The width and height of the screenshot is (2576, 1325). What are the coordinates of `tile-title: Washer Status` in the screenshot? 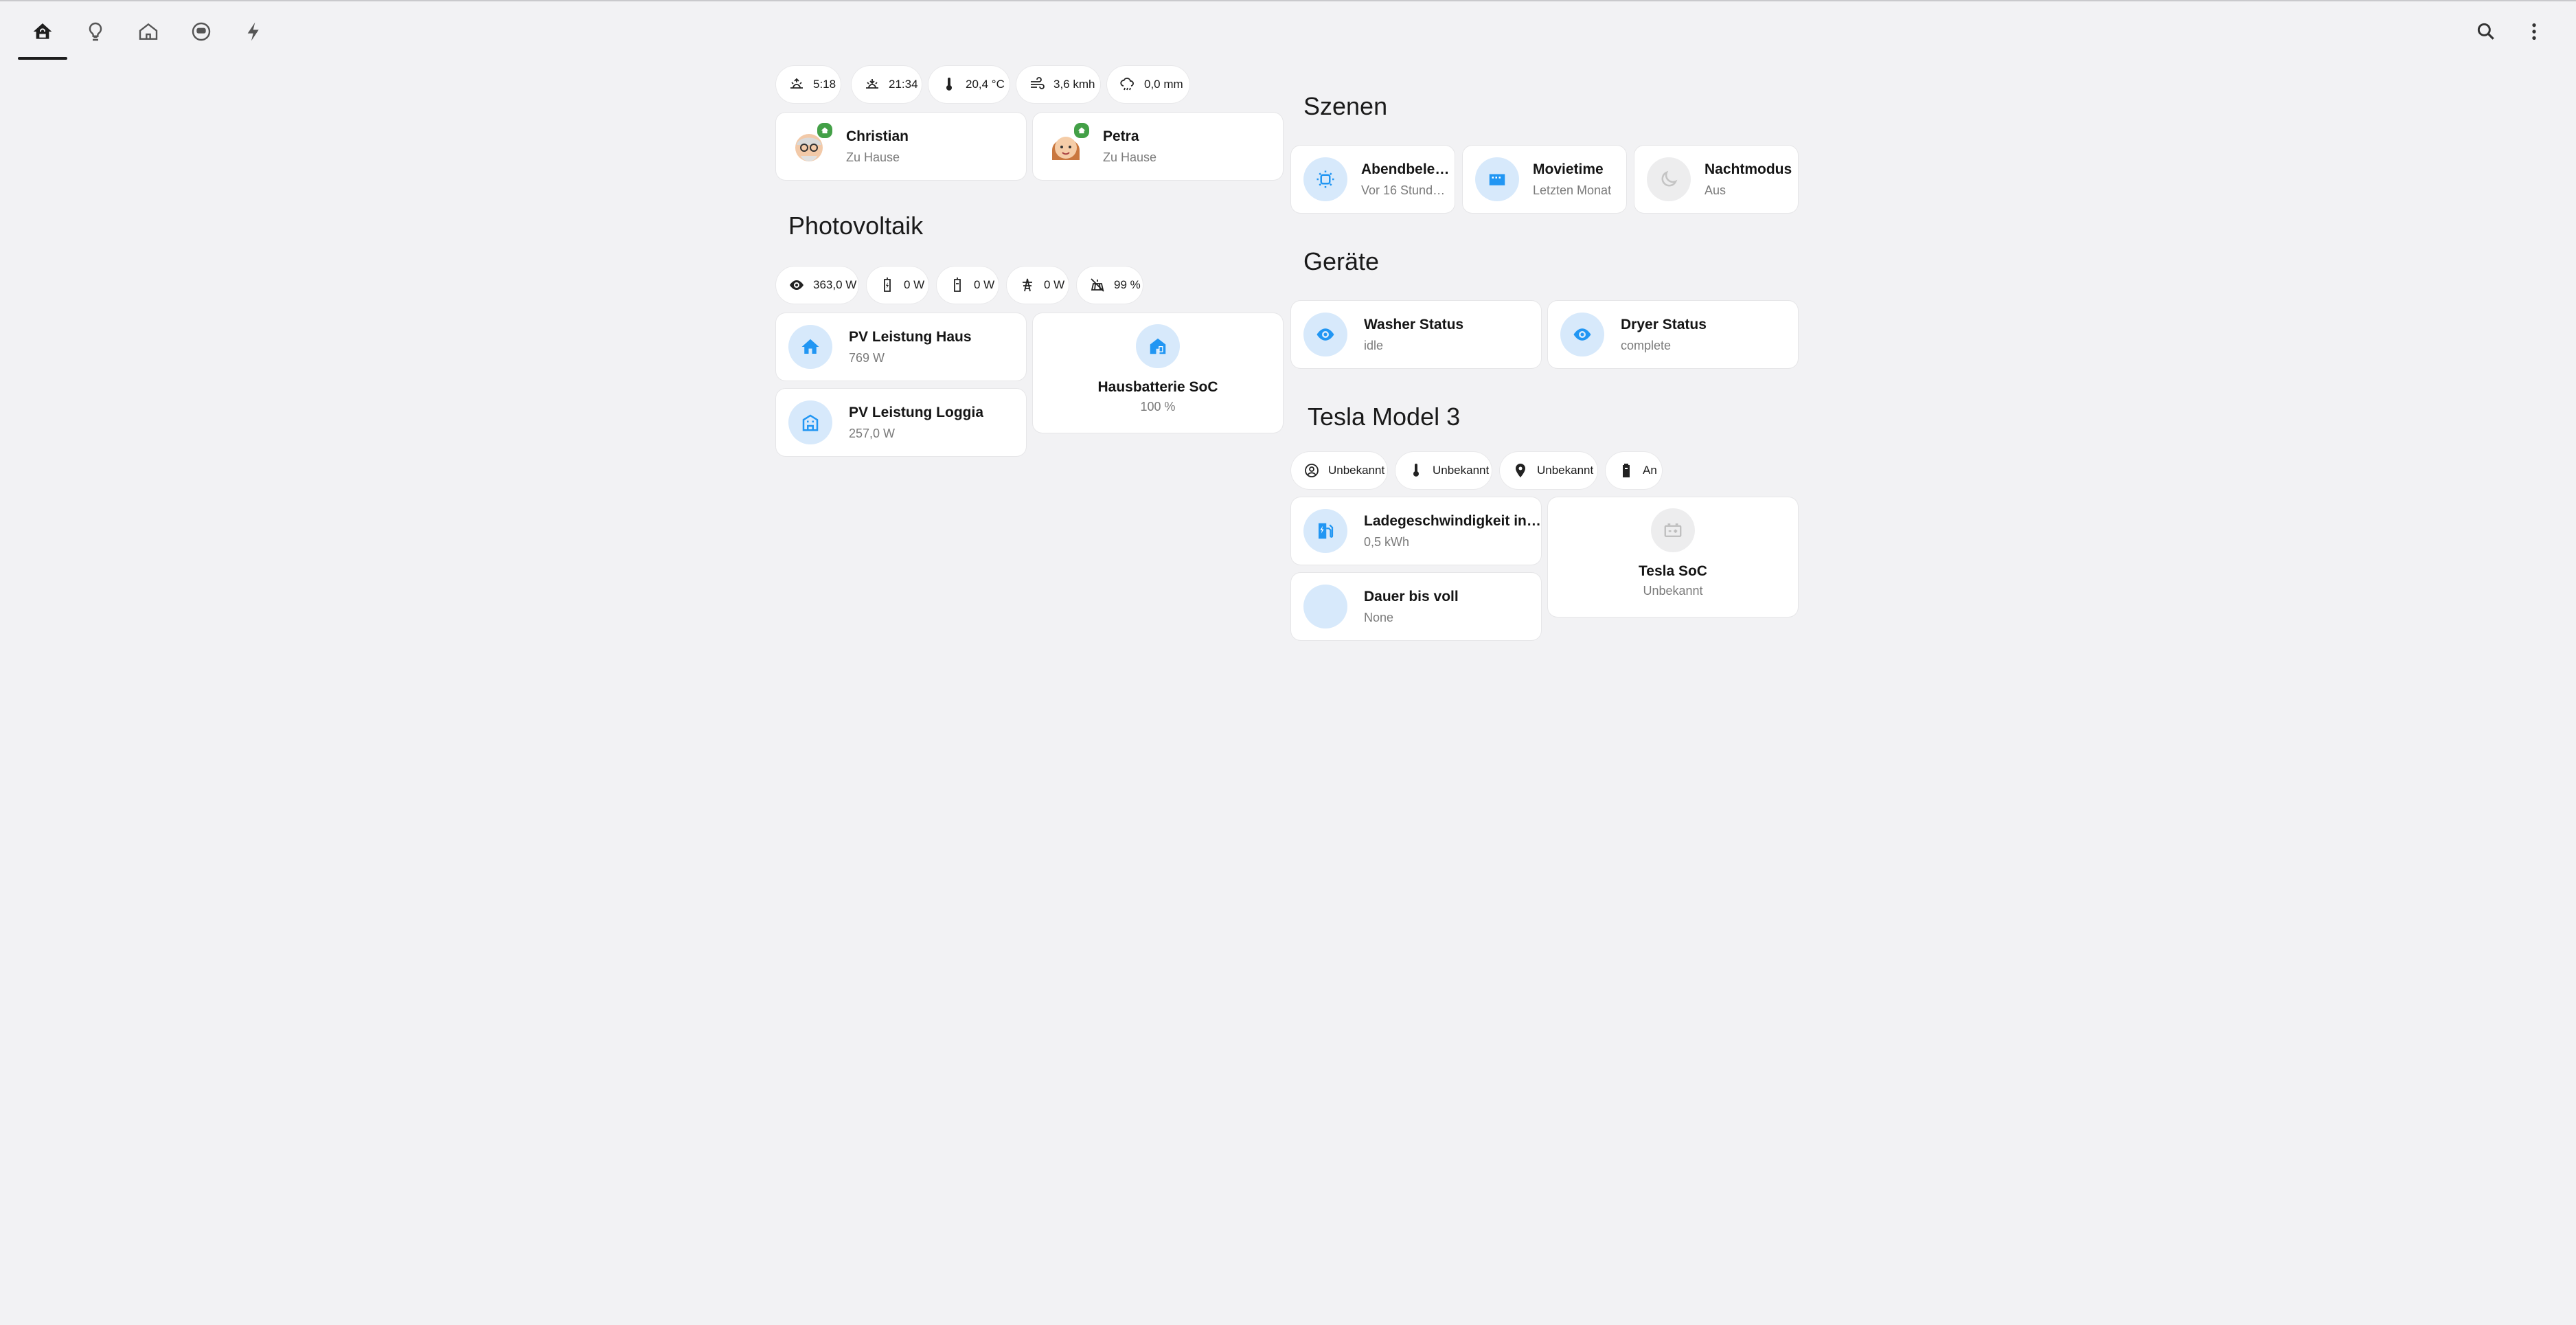 It's located at (1414, 324).